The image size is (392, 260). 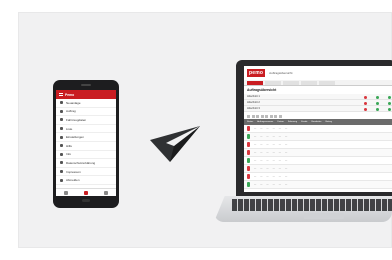 What do you see at coordinates (86, 103) in the screenshot?
I see `phone-menu-item: Neuanlage` at bounding box center [86, 103].